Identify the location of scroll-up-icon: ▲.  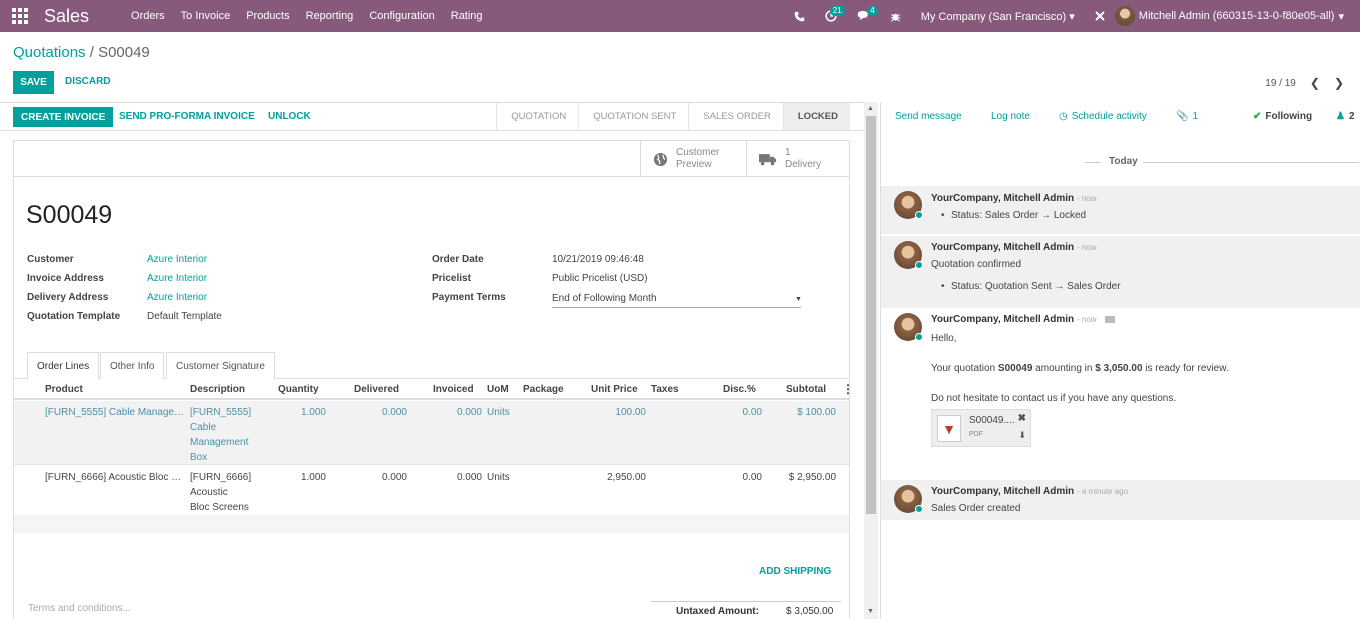
(870, 108).